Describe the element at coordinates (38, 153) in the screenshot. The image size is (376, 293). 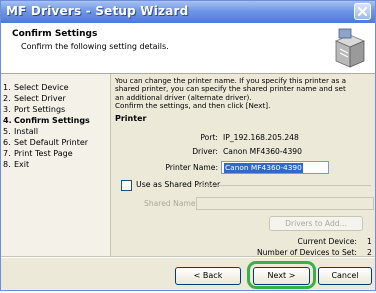
I see `step-print-test-page: 7. Print Test Page` at that location.